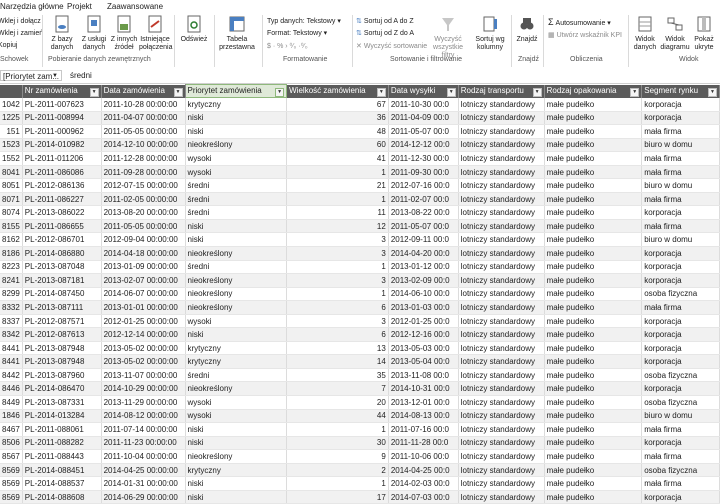  I want to click on table-cell: PL-2013-087331, so click(62, 402).